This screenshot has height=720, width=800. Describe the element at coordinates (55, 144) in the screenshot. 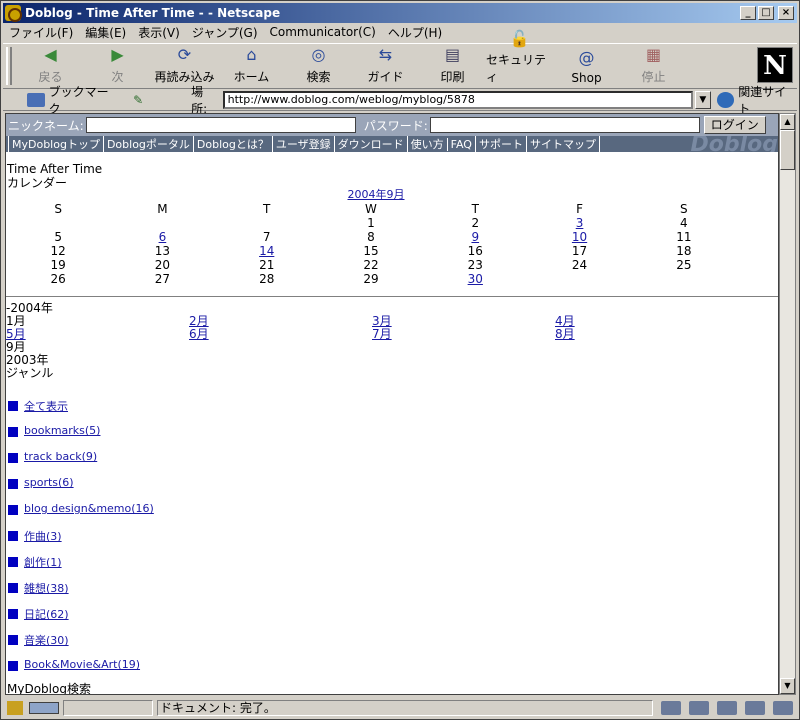

I see `nav-mydoblog-top: MyDoblogトップ` at that location.